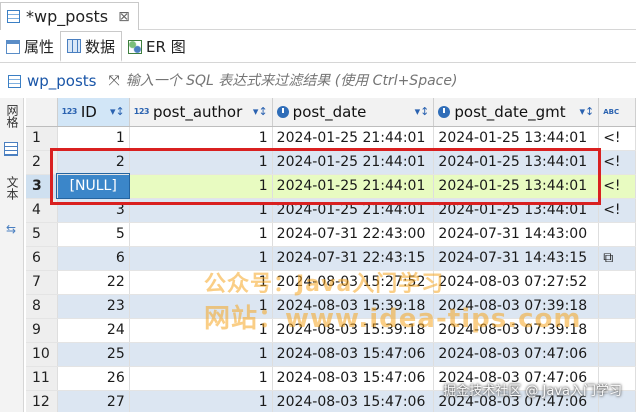 Image resolution: width=636 pixels, height=412 pixels. Describe the element at coordinates (516, 282) in the screenshot. I see `cell-post-date-gmt: 2024-08-03 07:27:52` at that location.